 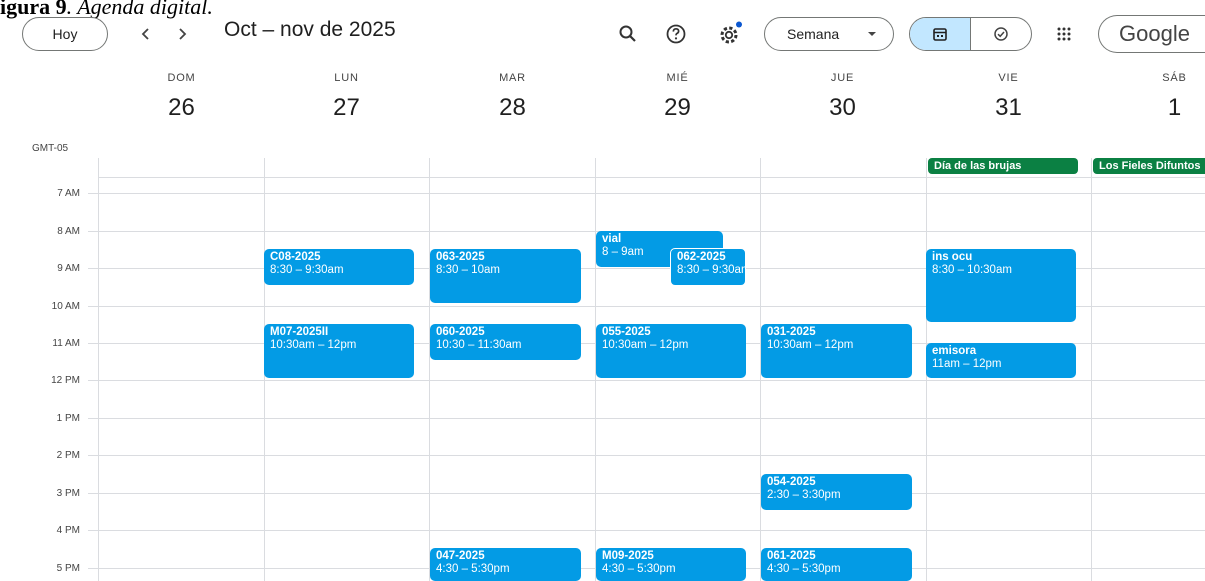 What do you see at coordinates (68, 568) in the screenshot?
I see `hour-label: 5 PM` at bounding box center [68, 568].